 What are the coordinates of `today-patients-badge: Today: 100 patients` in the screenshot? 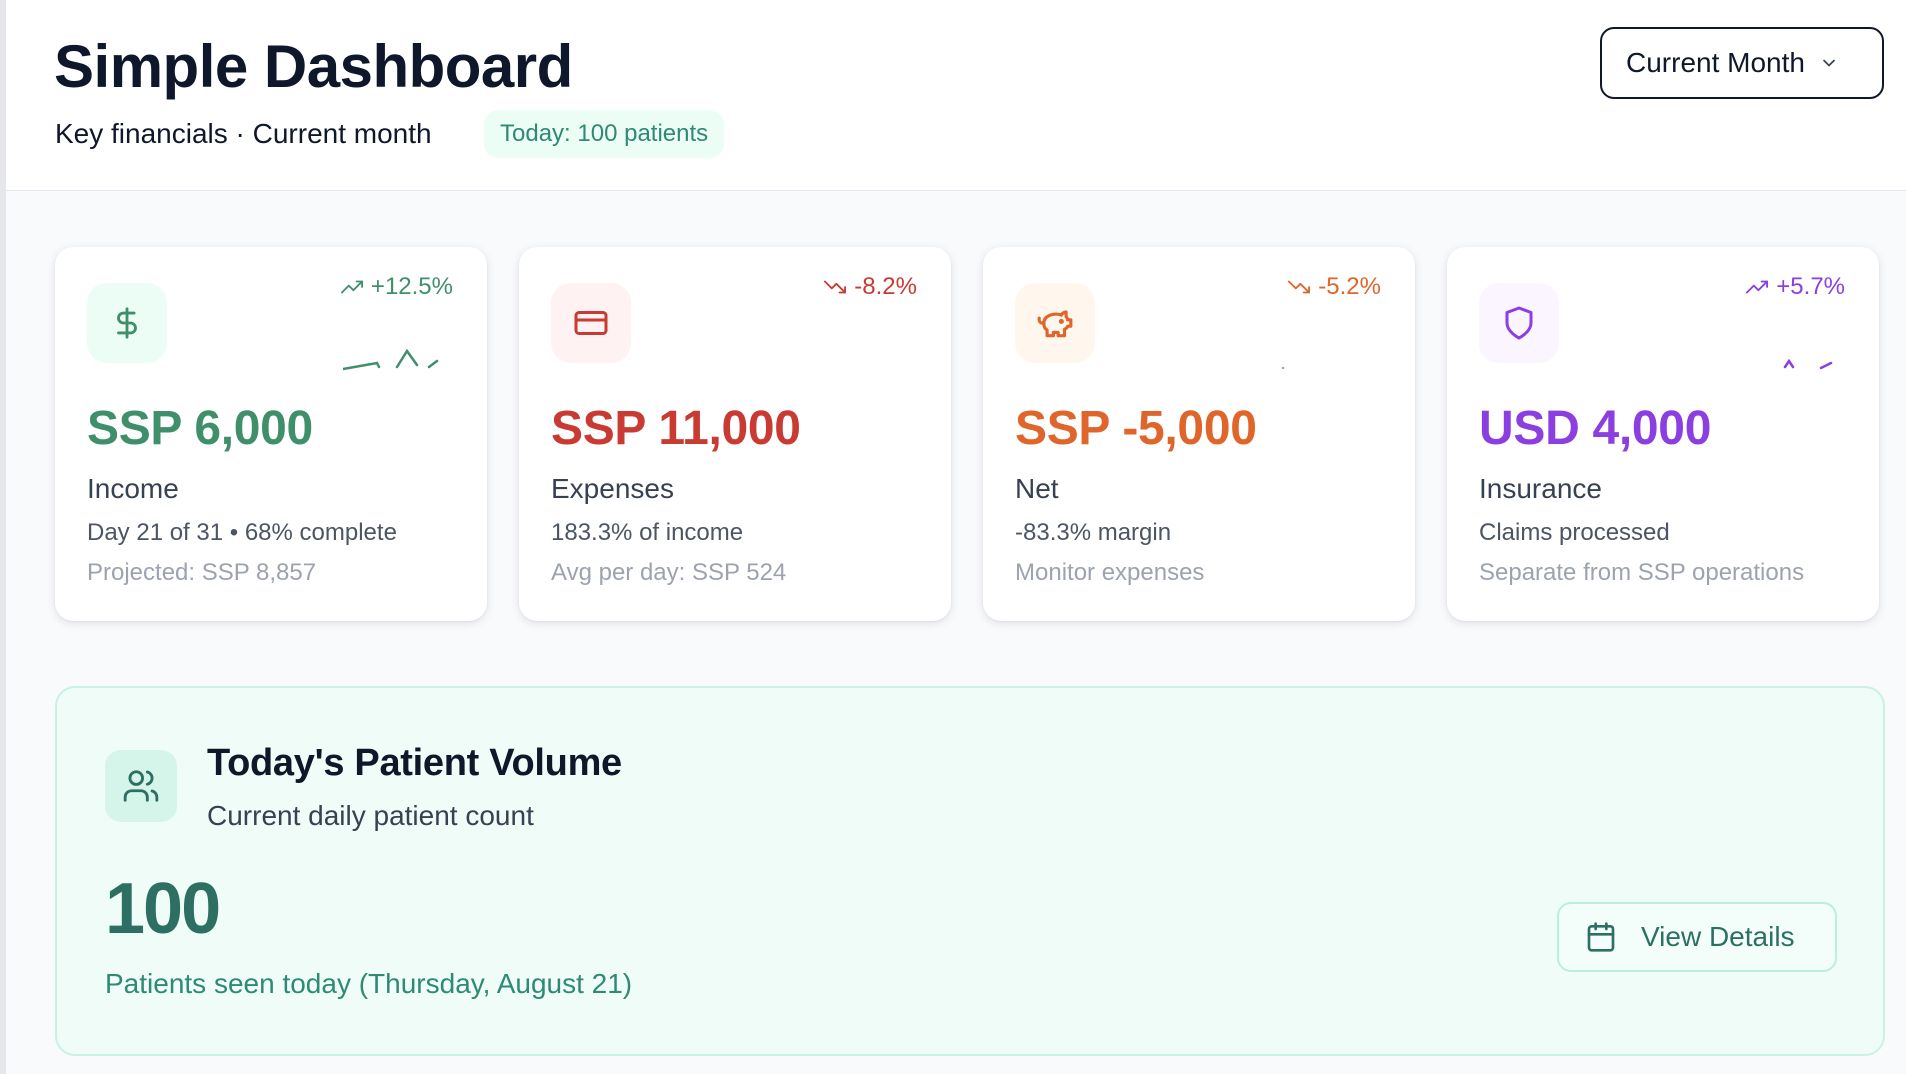 It's located at (604, 134).